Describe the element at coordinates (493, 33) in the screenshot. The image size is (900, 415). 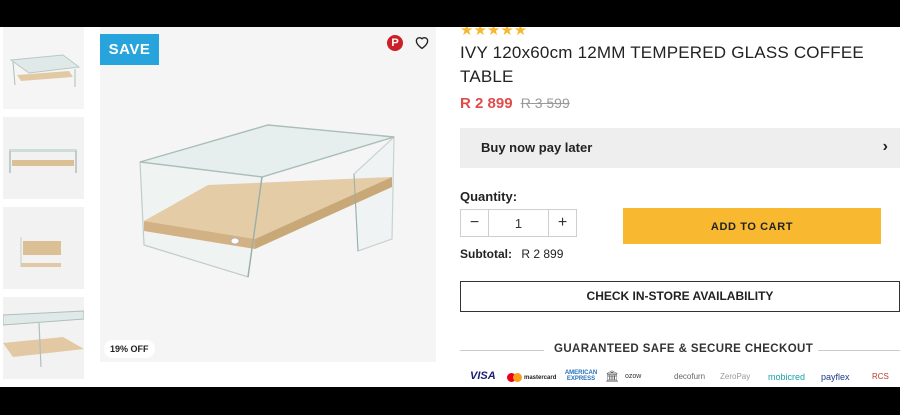
I see `rating-stars: ★★★★★` at that location.